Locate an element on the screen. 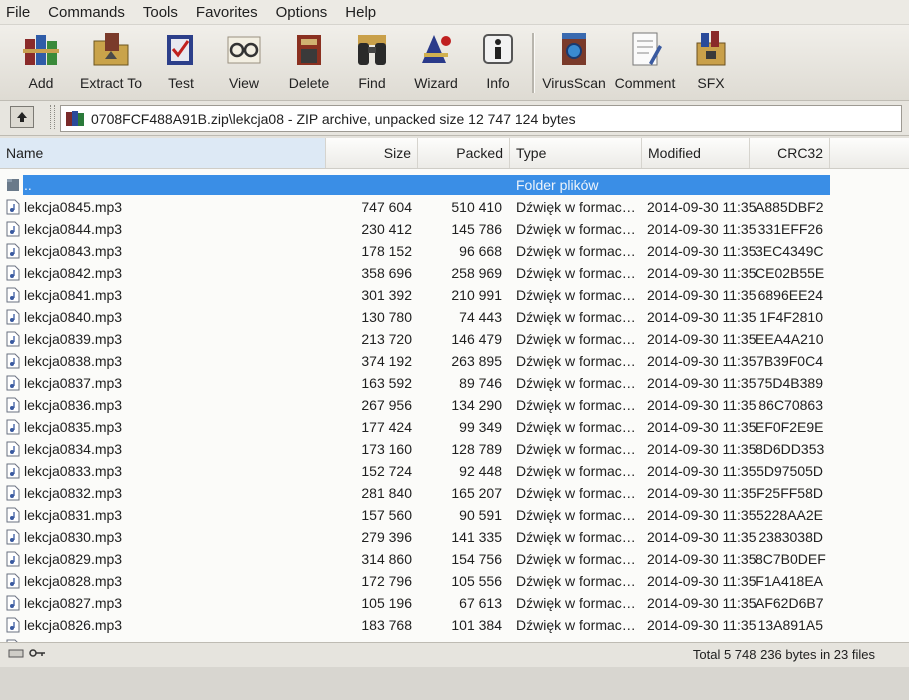 The image size is (909, 700). delete-books-icon is located at coordinates (309, 49).